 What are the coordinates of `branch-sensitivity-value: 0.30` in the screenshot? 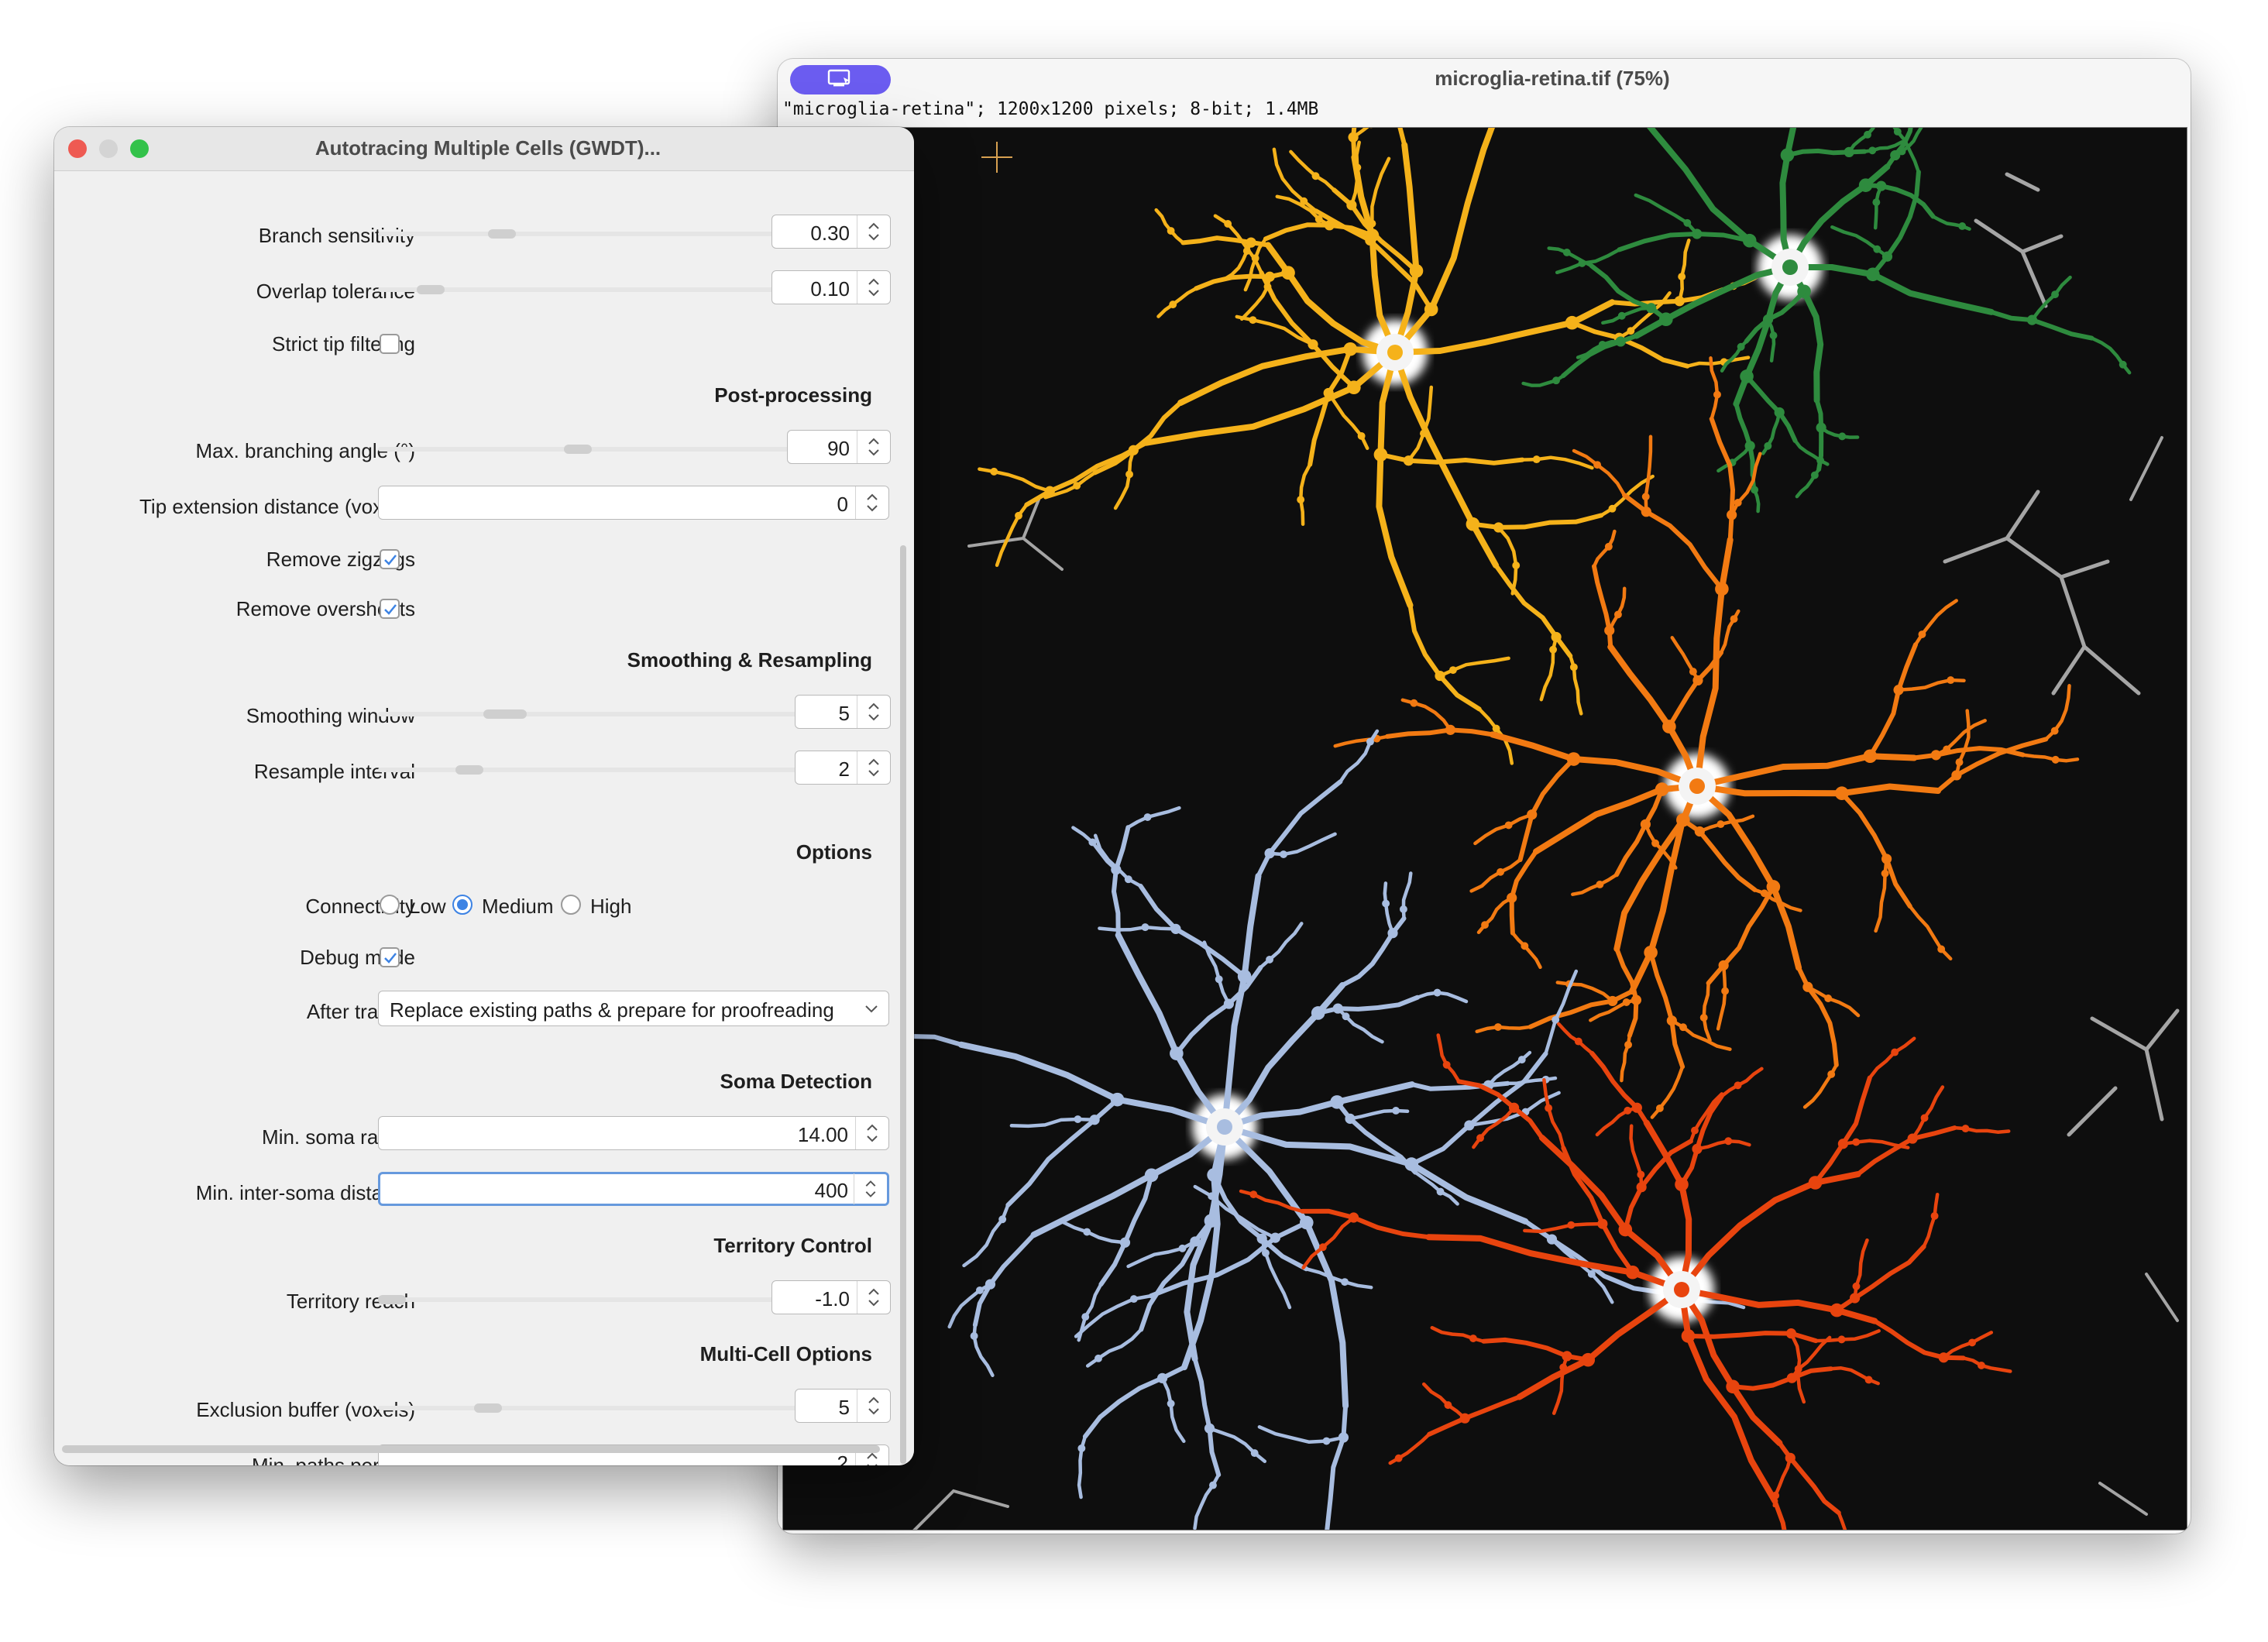 It's located at (830, 233).